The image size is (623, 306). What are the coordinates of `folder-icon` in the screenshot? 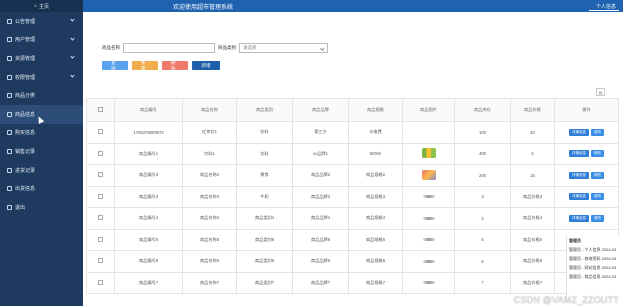 It's located at (9, 58).